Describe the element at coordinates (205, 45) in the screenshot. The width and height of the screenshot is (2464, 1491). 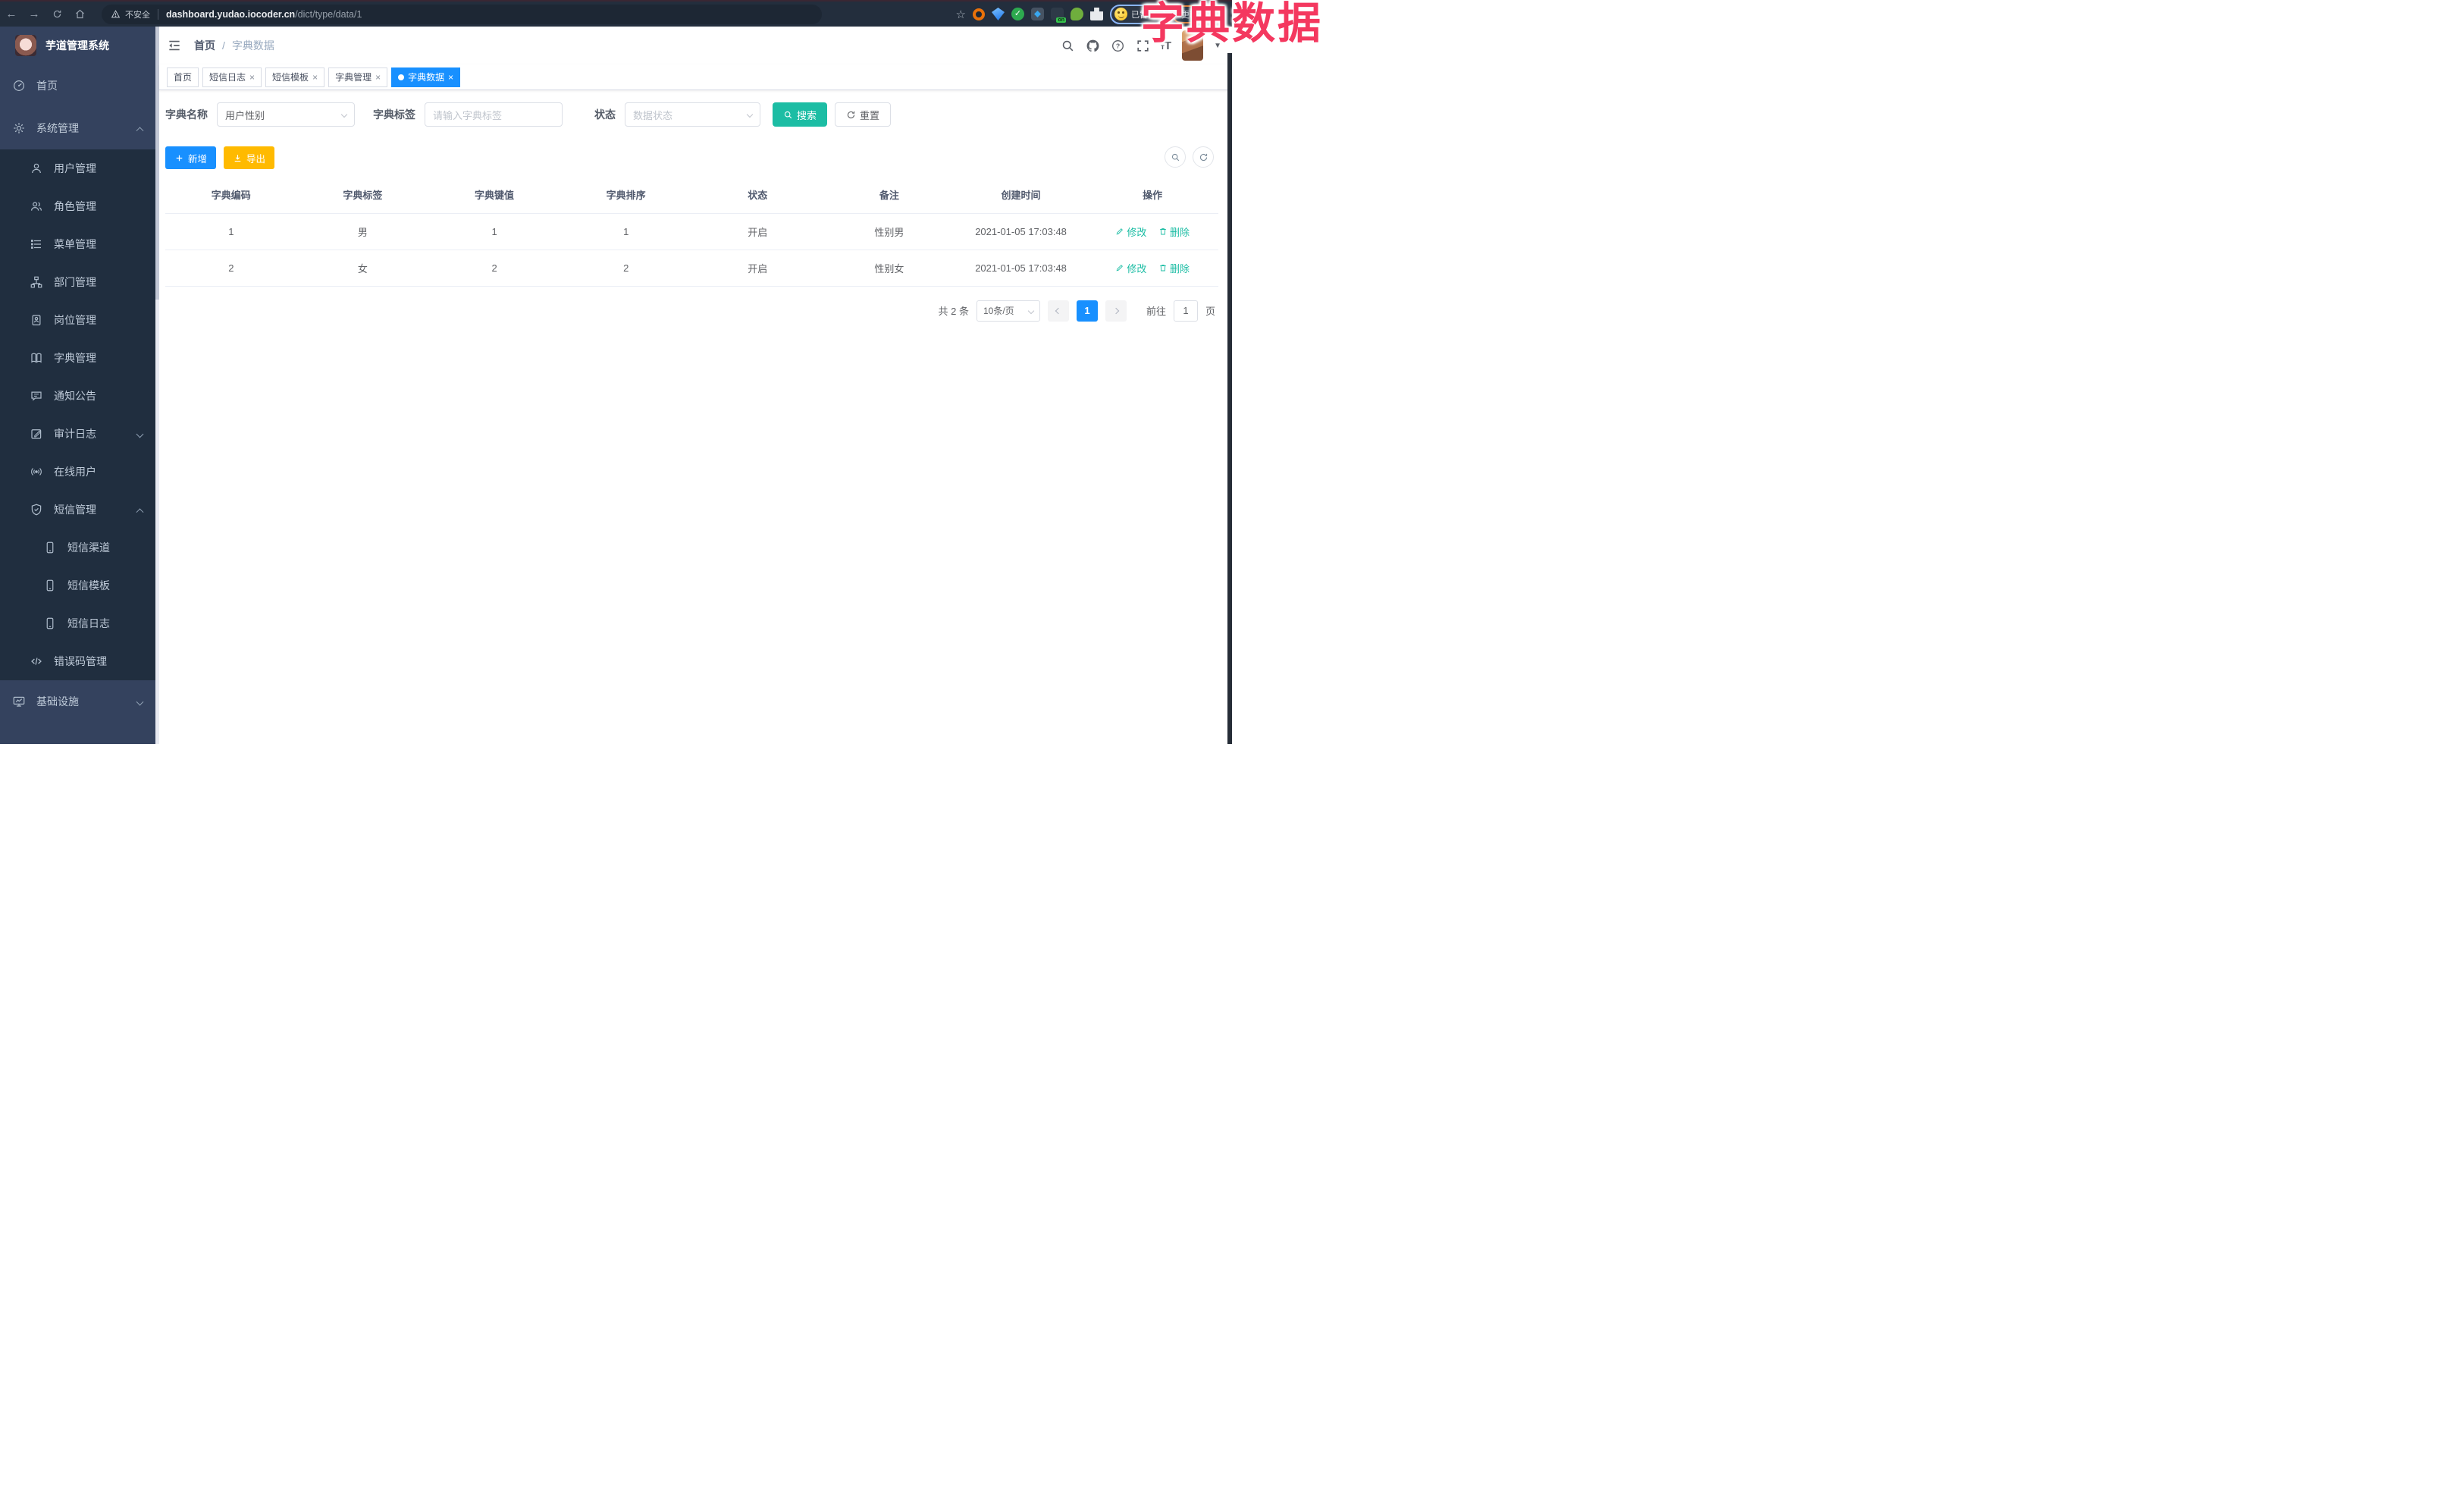
I see `breadcrumb-home: 首页` at that location.